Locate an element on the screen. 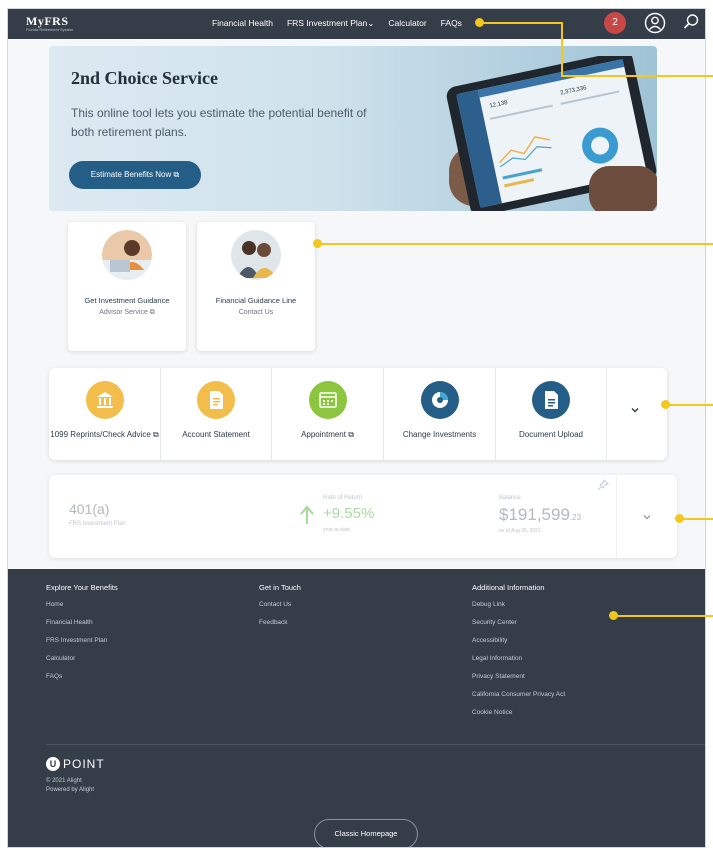 This screenshot has height=848, width=713. action-1099-reprints: 1099 Reprints/Check Advice ⧉ is located at coordinates (104, 414).